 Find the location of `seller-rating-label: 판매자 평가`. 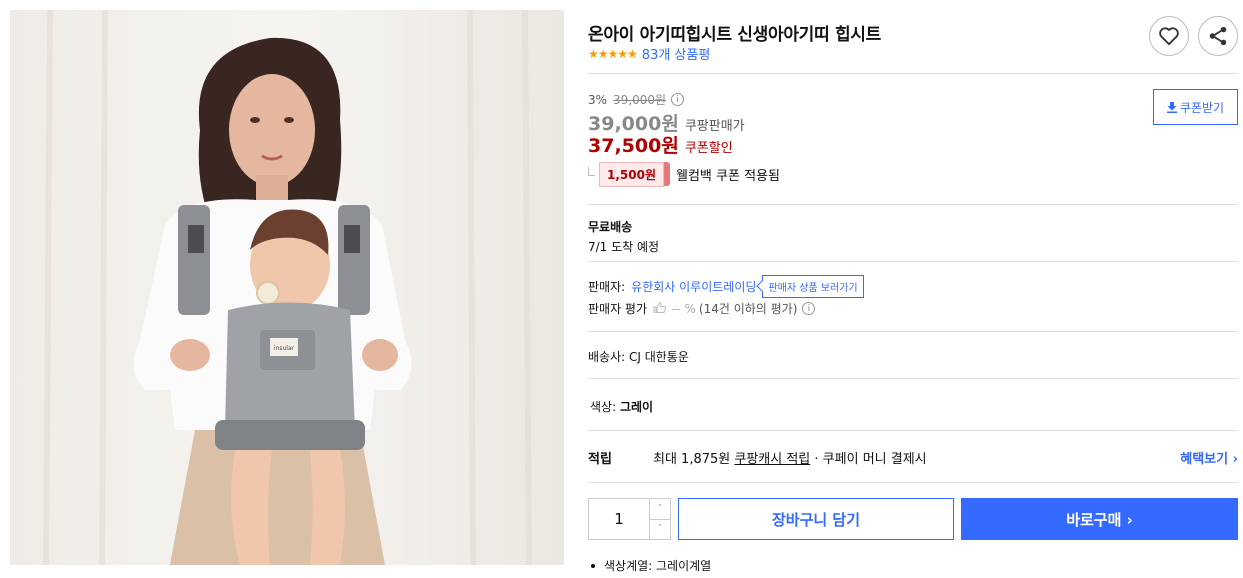

seller-rating-label: 판매자 평가 is located at coordinates (618, 309).